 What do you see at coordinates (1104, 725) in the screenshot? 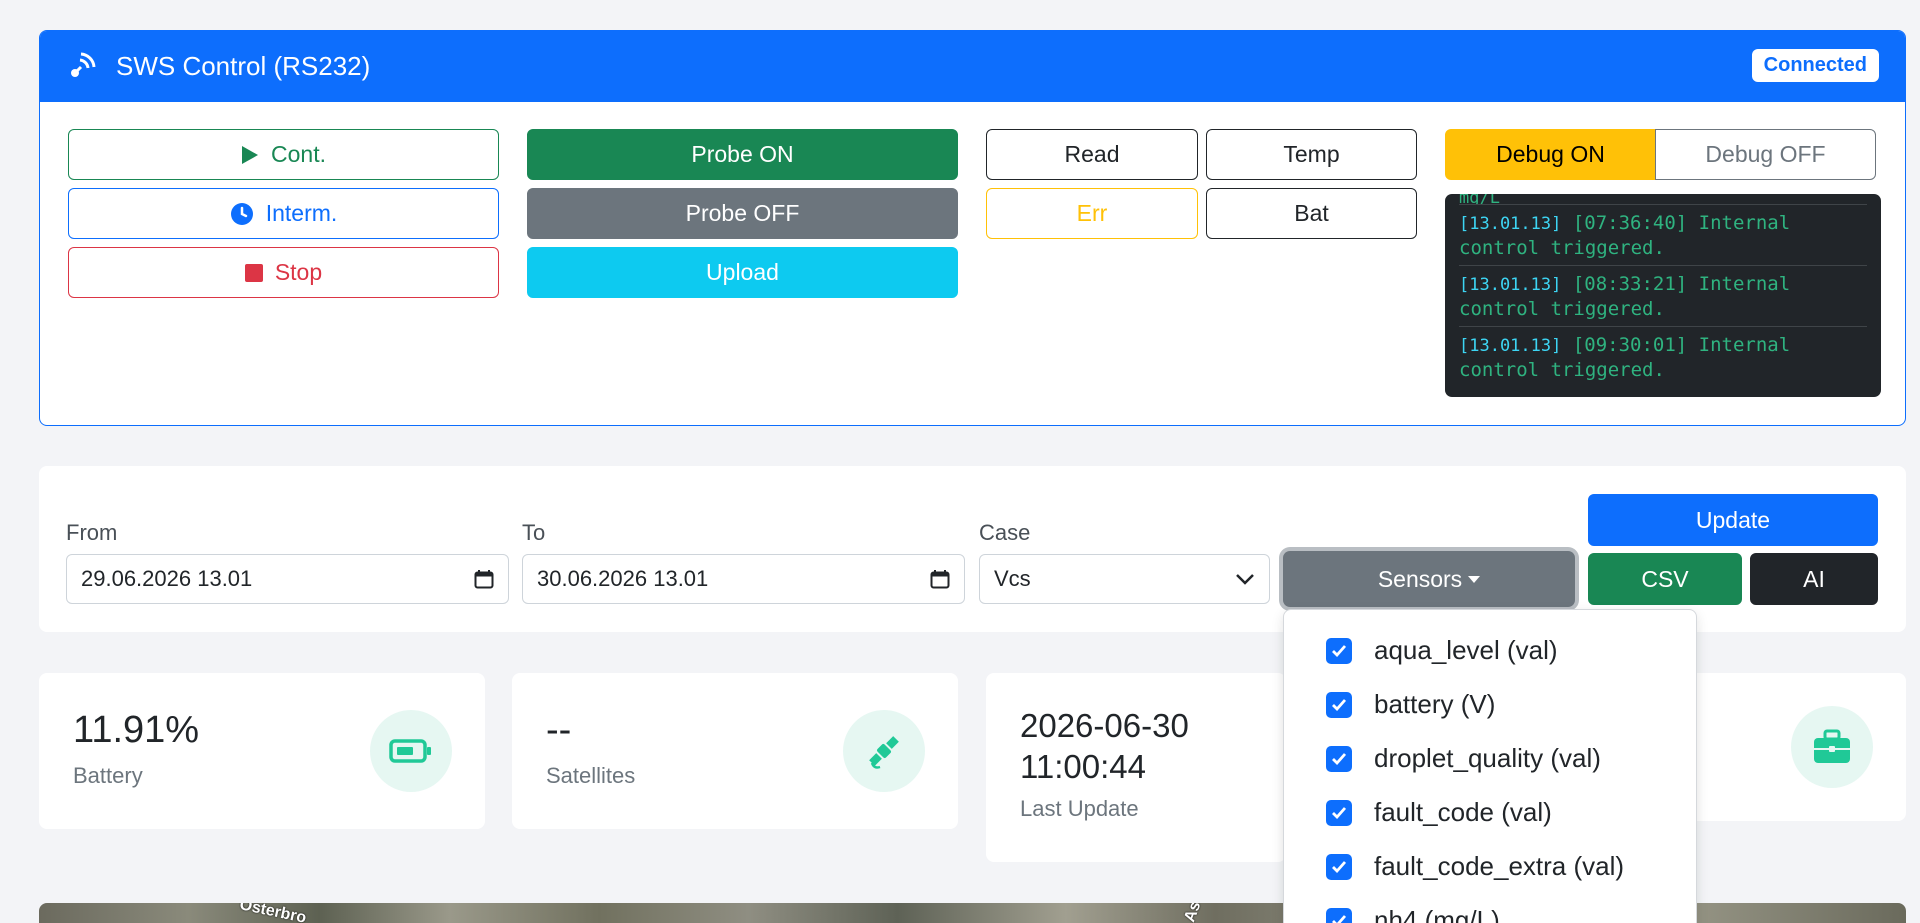
I see `last-update-date: 2026-06-30` at bounding box center [1104, 725].